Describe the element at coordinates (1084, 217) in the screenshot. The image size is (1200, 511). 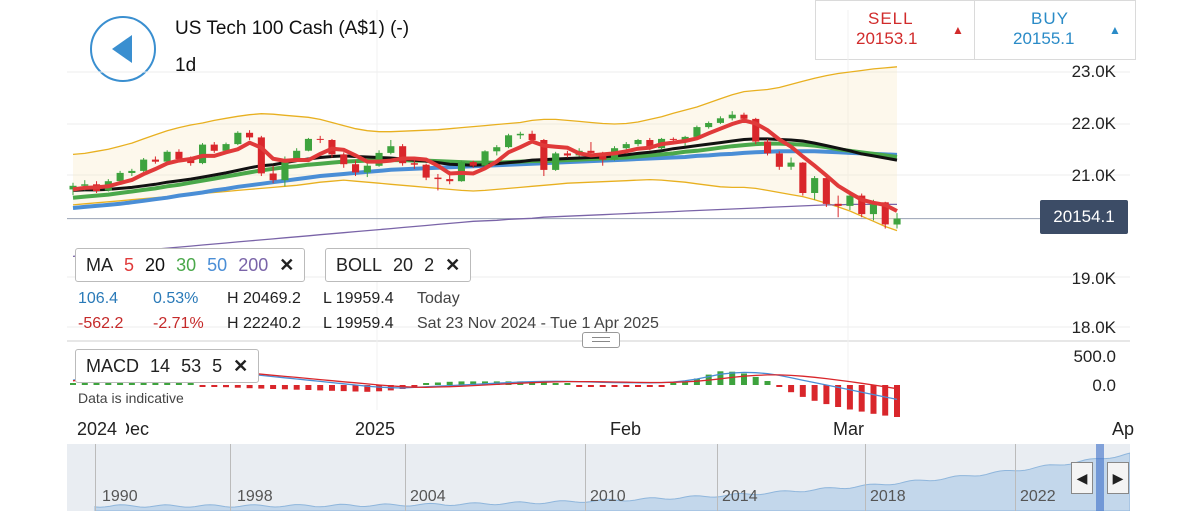
I see `current-price-tag: 20154.1` at that location.